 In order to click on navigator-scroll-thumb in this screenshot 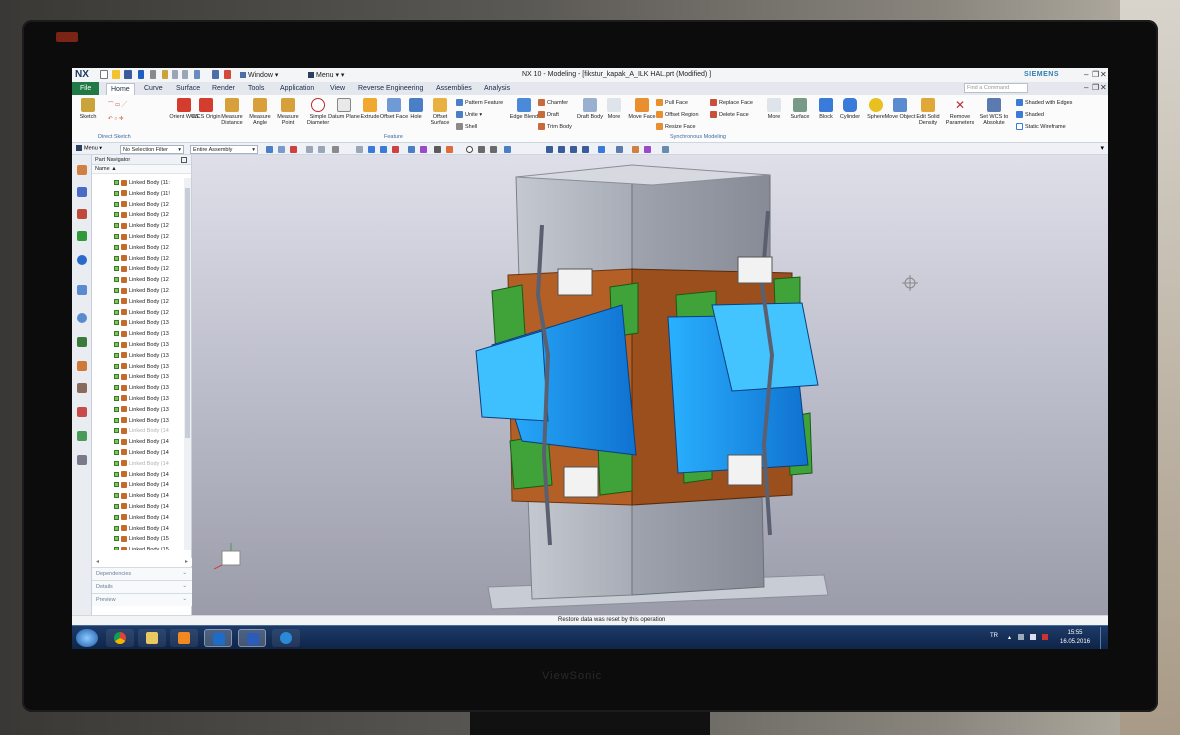, I will do `click(187, 313)`.